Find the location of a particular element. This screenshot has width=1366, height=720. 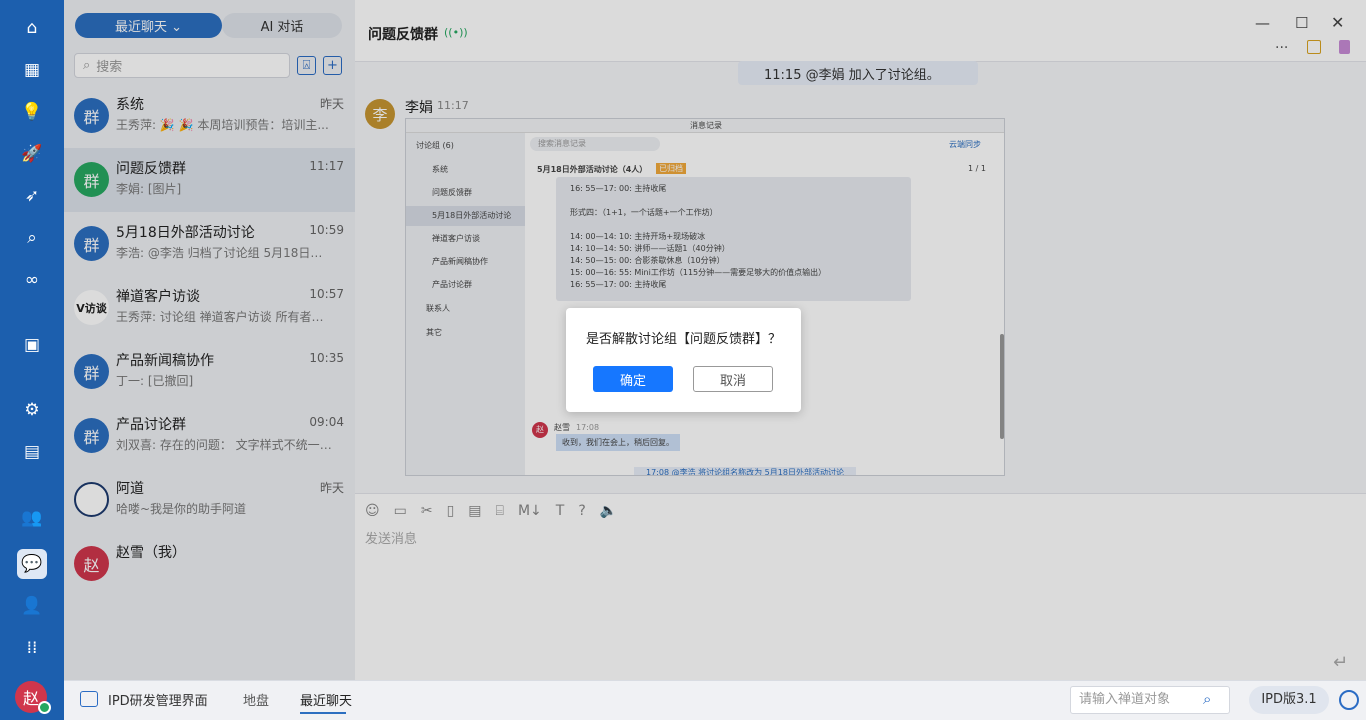

breadcrumb-active-underline is located at coordinates (323, 713).